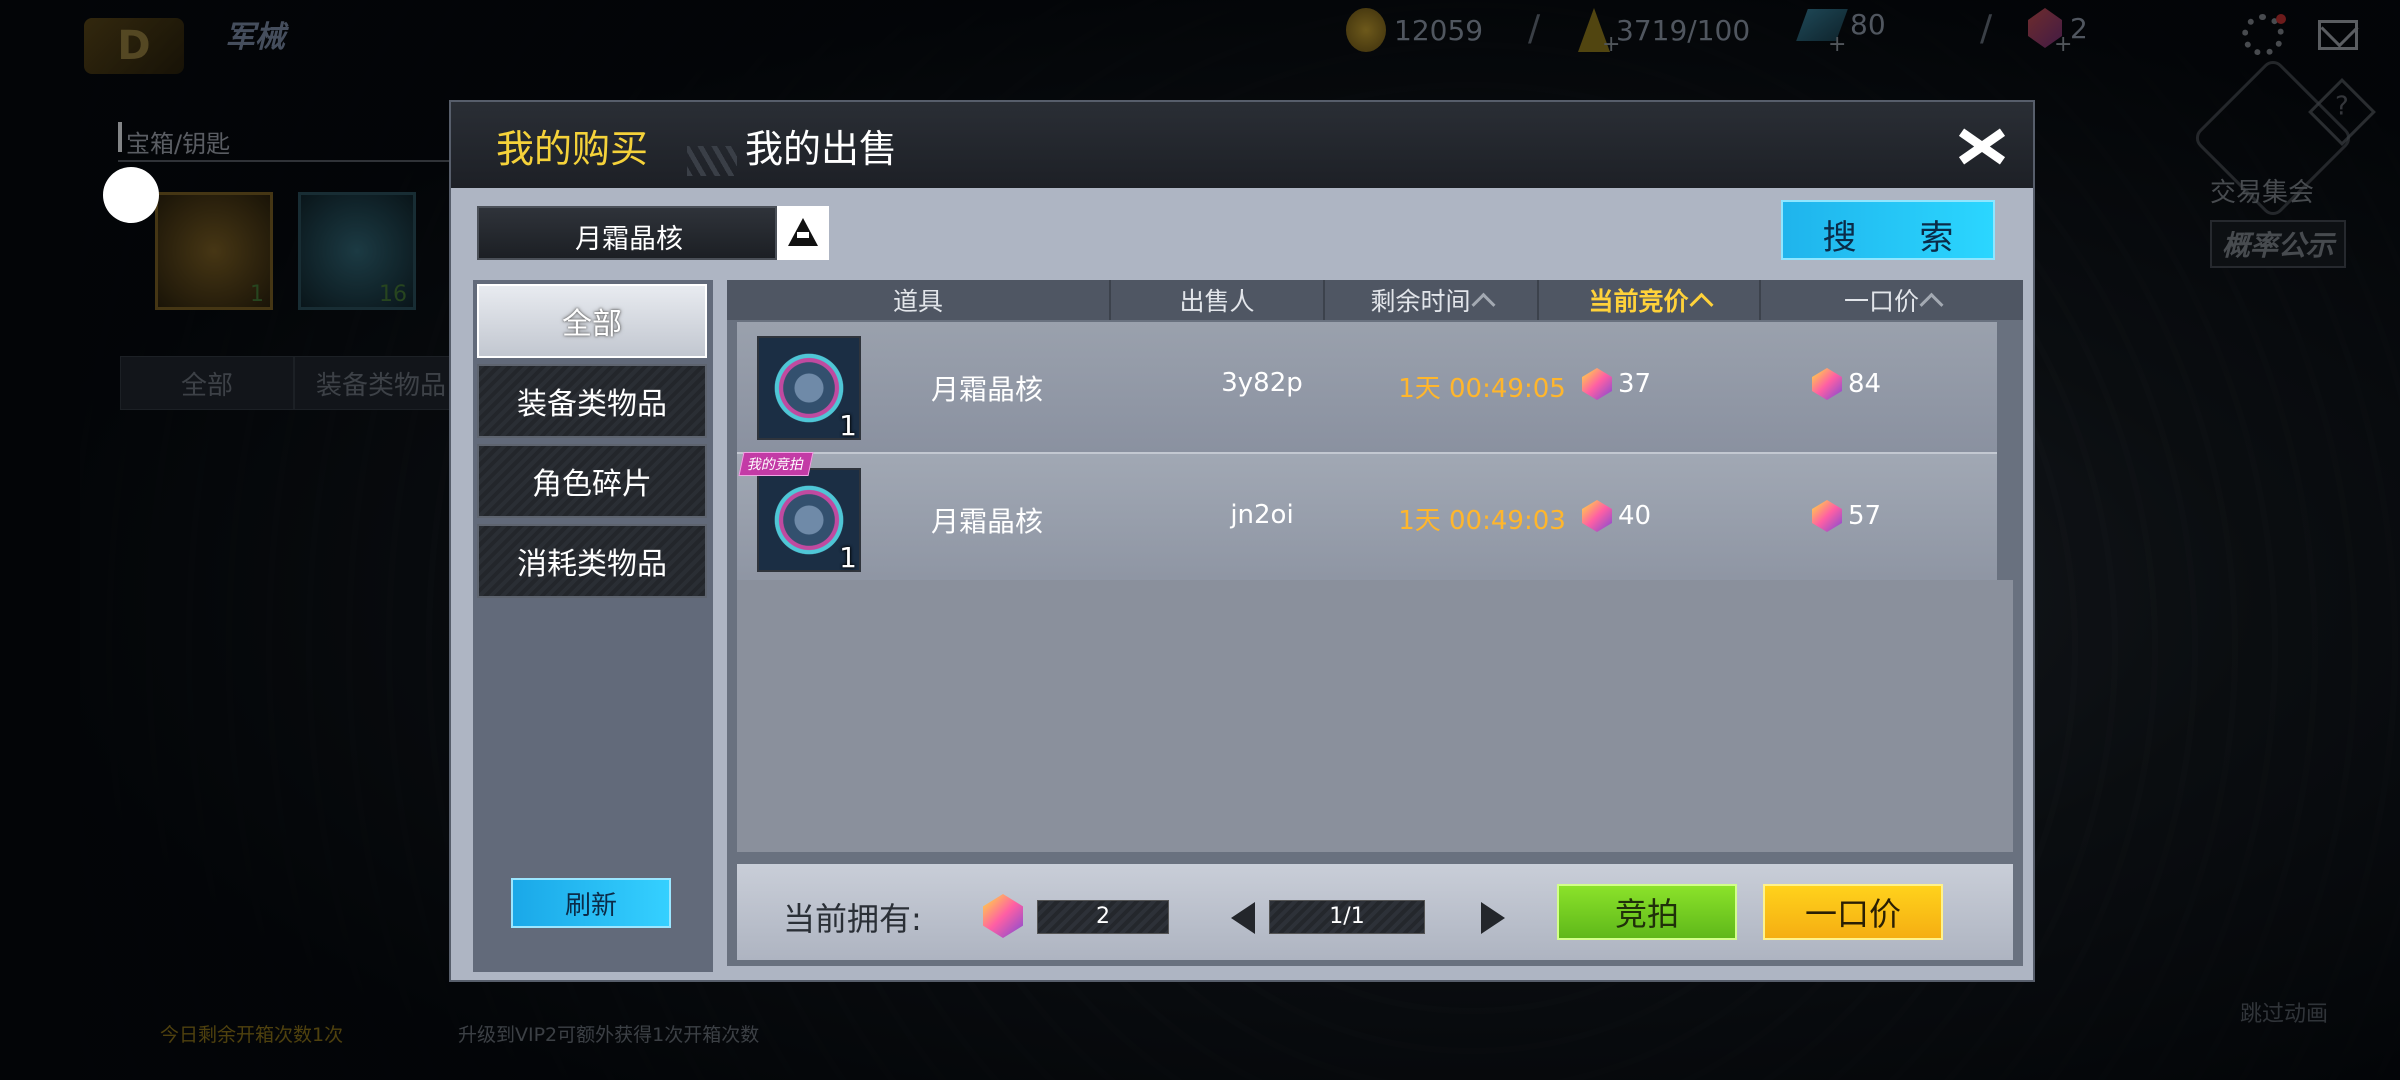 Image resolution: width=2400 pixels, height=1080 pixels. Describe the element at coordinates (593, 626) in the screenshot. I see `category-panel: 全部 装备类物品 角色碎片 消耗类物品 刷新` at that location.